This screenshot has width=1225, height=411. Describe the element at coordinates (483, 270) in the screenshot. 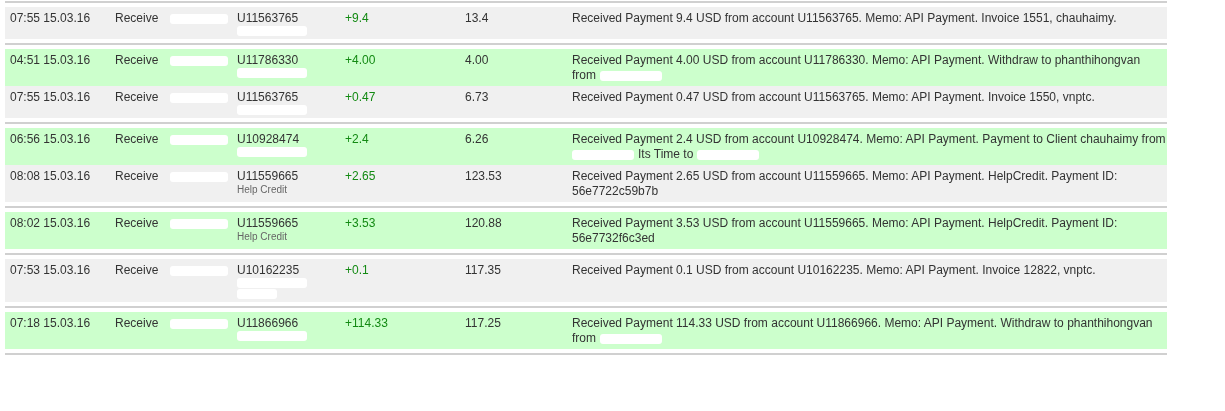

I see `table-cell-text: 117.35` at that location.